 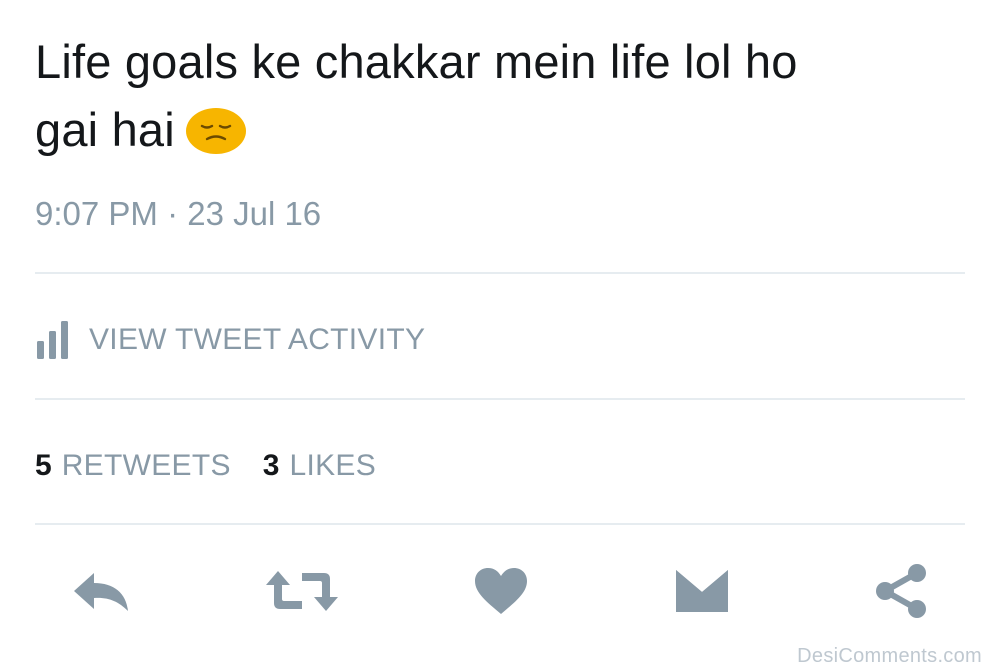 I want to click on reply-button, so click(x=102, y=593).